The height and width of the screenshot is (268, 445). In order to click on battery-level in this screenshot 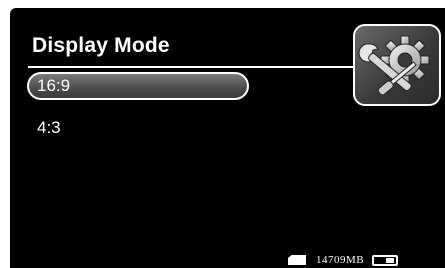, I will do `click(390, 260)`.